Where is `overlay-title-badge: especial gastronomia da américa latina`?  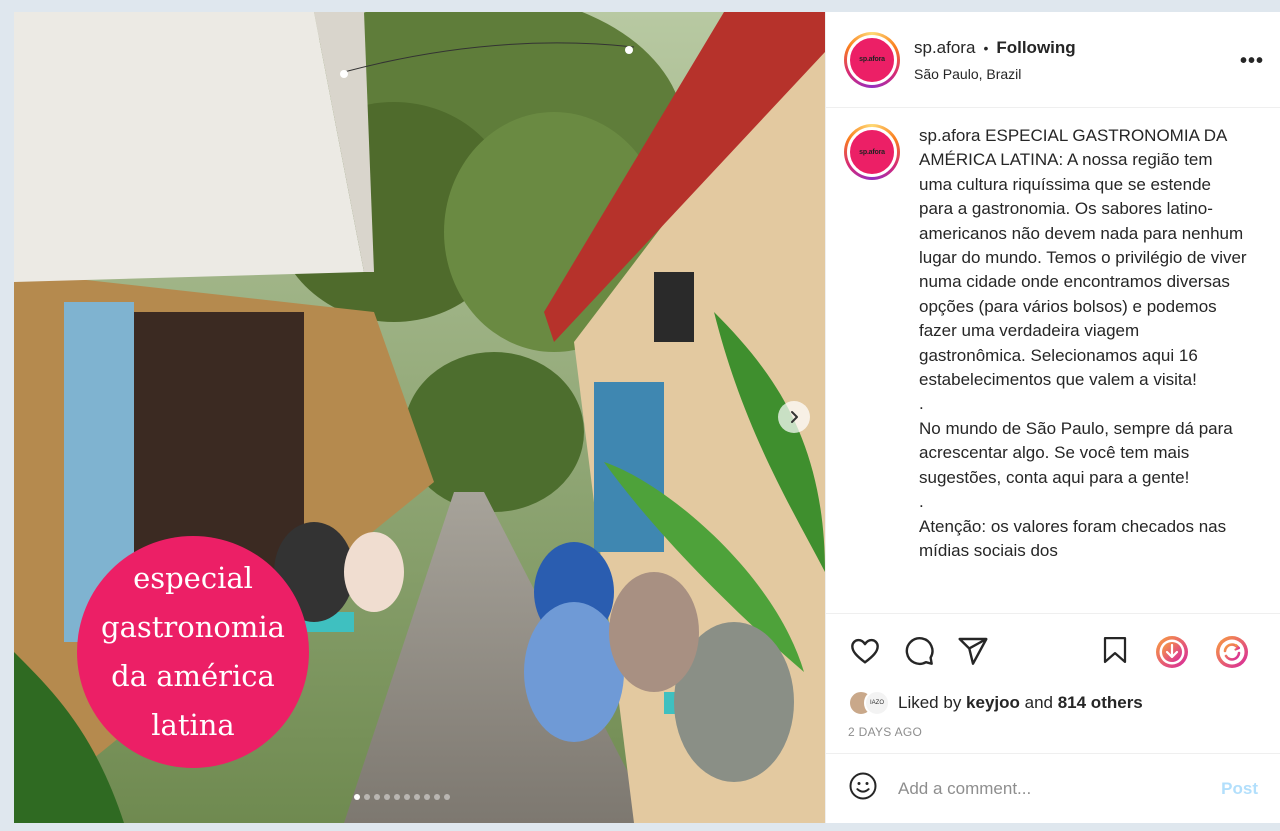 overlay-title-badge: especial gastronomia da américa latina is located at coordinates (193, 652).